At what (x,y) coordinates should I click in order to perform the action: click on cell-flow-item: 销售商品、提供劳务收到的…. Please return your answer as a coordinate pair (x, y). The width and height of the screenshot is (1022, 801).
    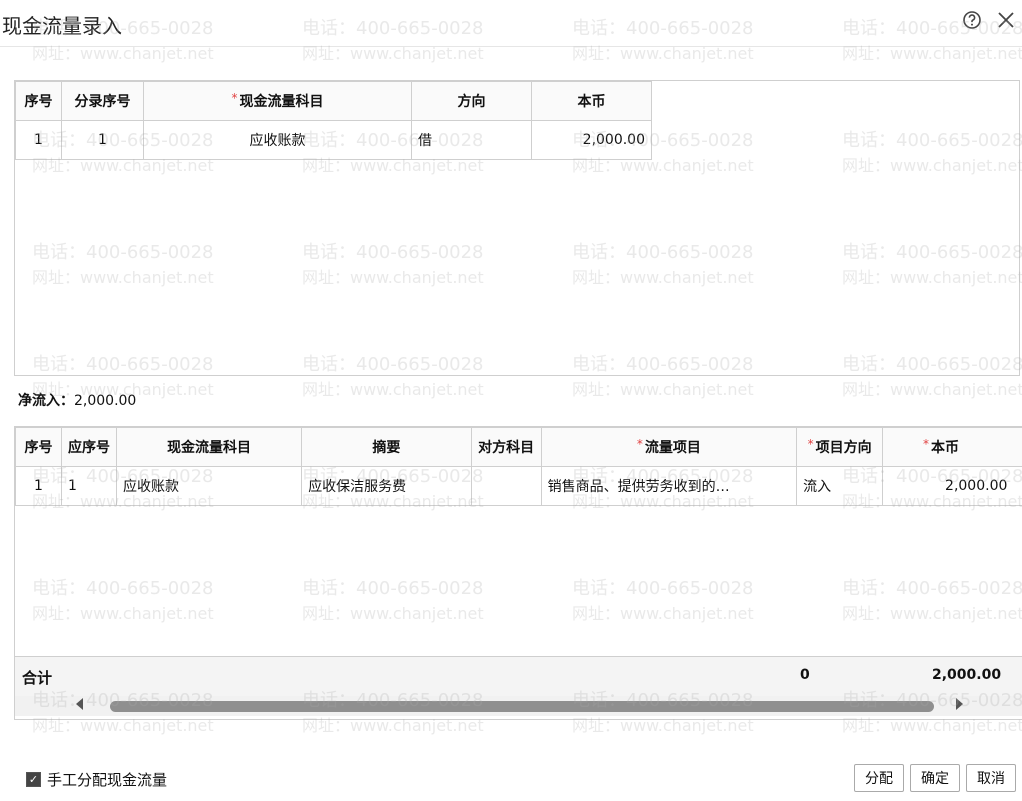
    Looking at the image, I should click on (669, 486).